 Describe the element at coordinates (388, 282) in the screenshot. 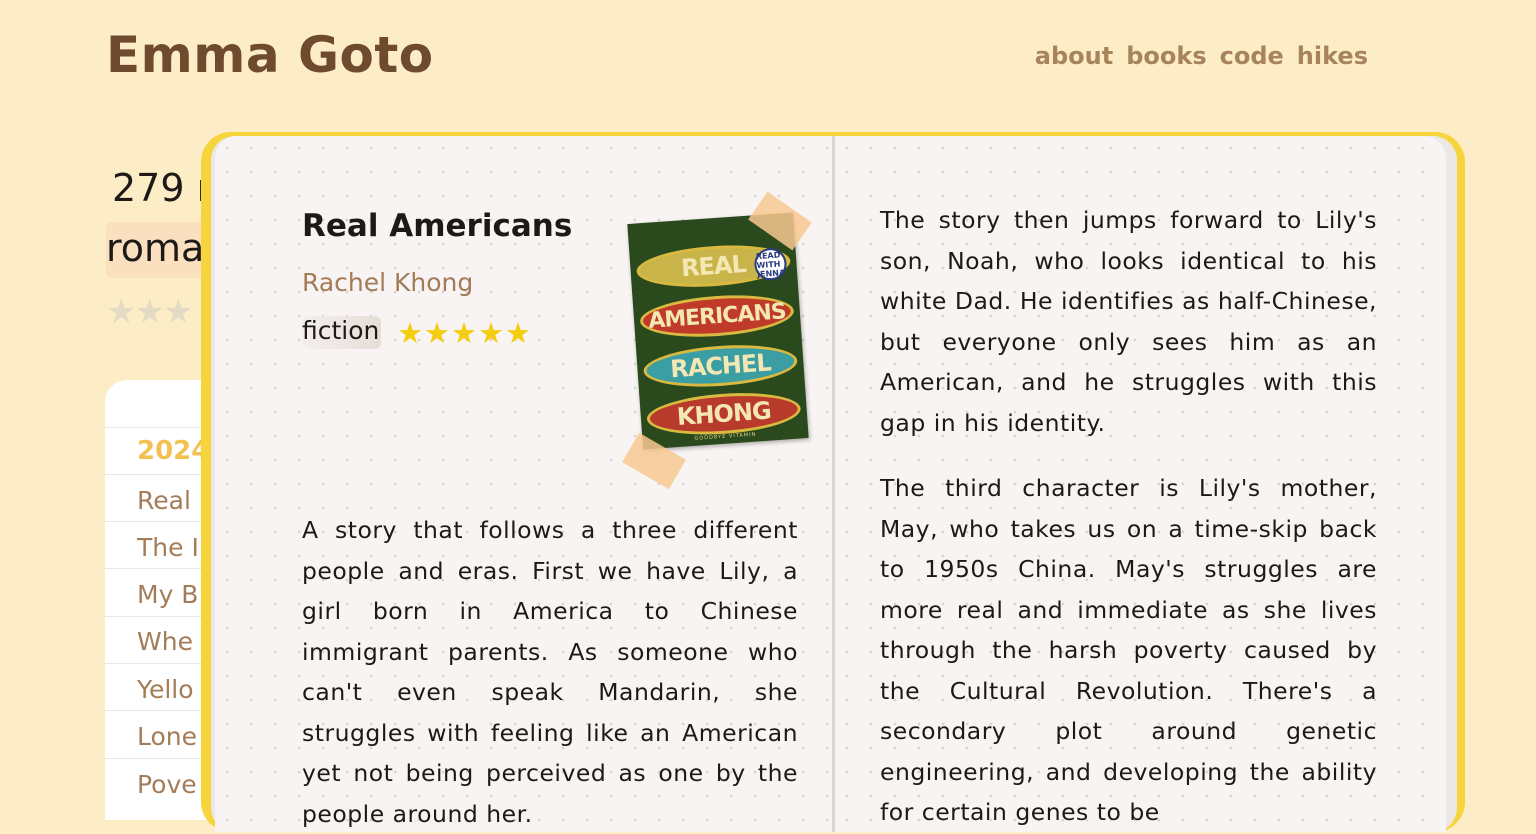

I see `book-author: Rachel Khong` at that location.